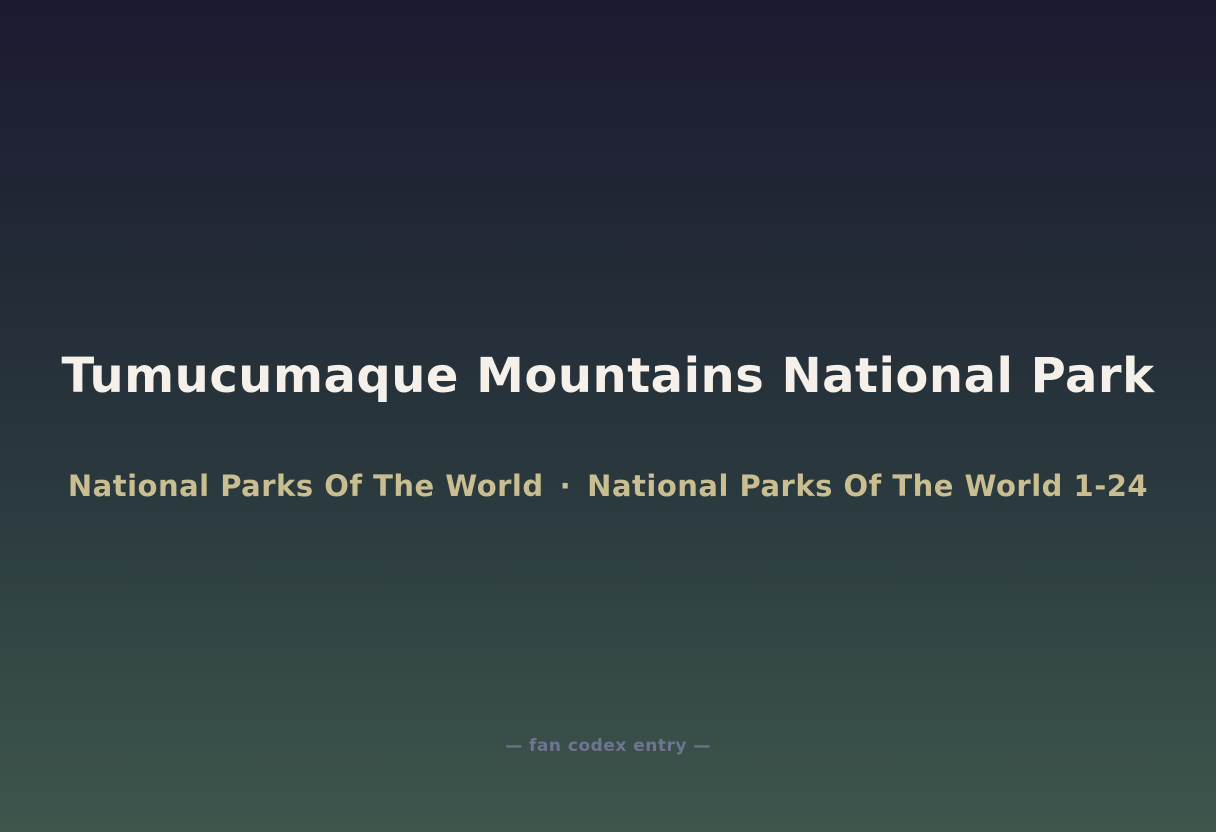 The height and width of the screenshot is (832, 1216). What do you see at coordinates (305, 486) in the screenshot?
I see `series-name: National Parks Of The World` at bounding box center [305, 486].